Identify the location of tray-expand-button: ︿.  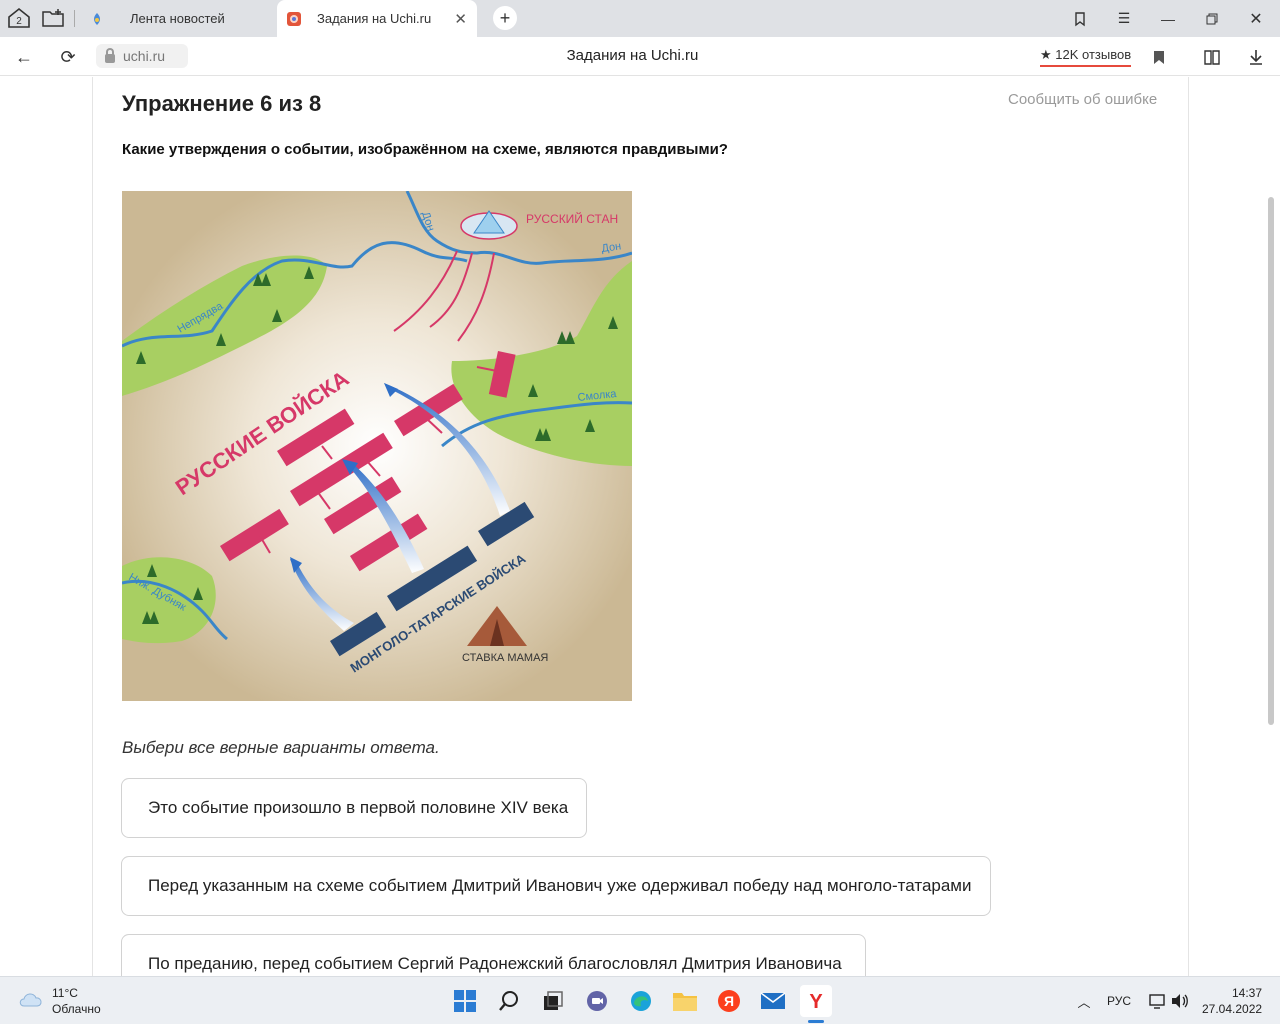
(1084, 1001).